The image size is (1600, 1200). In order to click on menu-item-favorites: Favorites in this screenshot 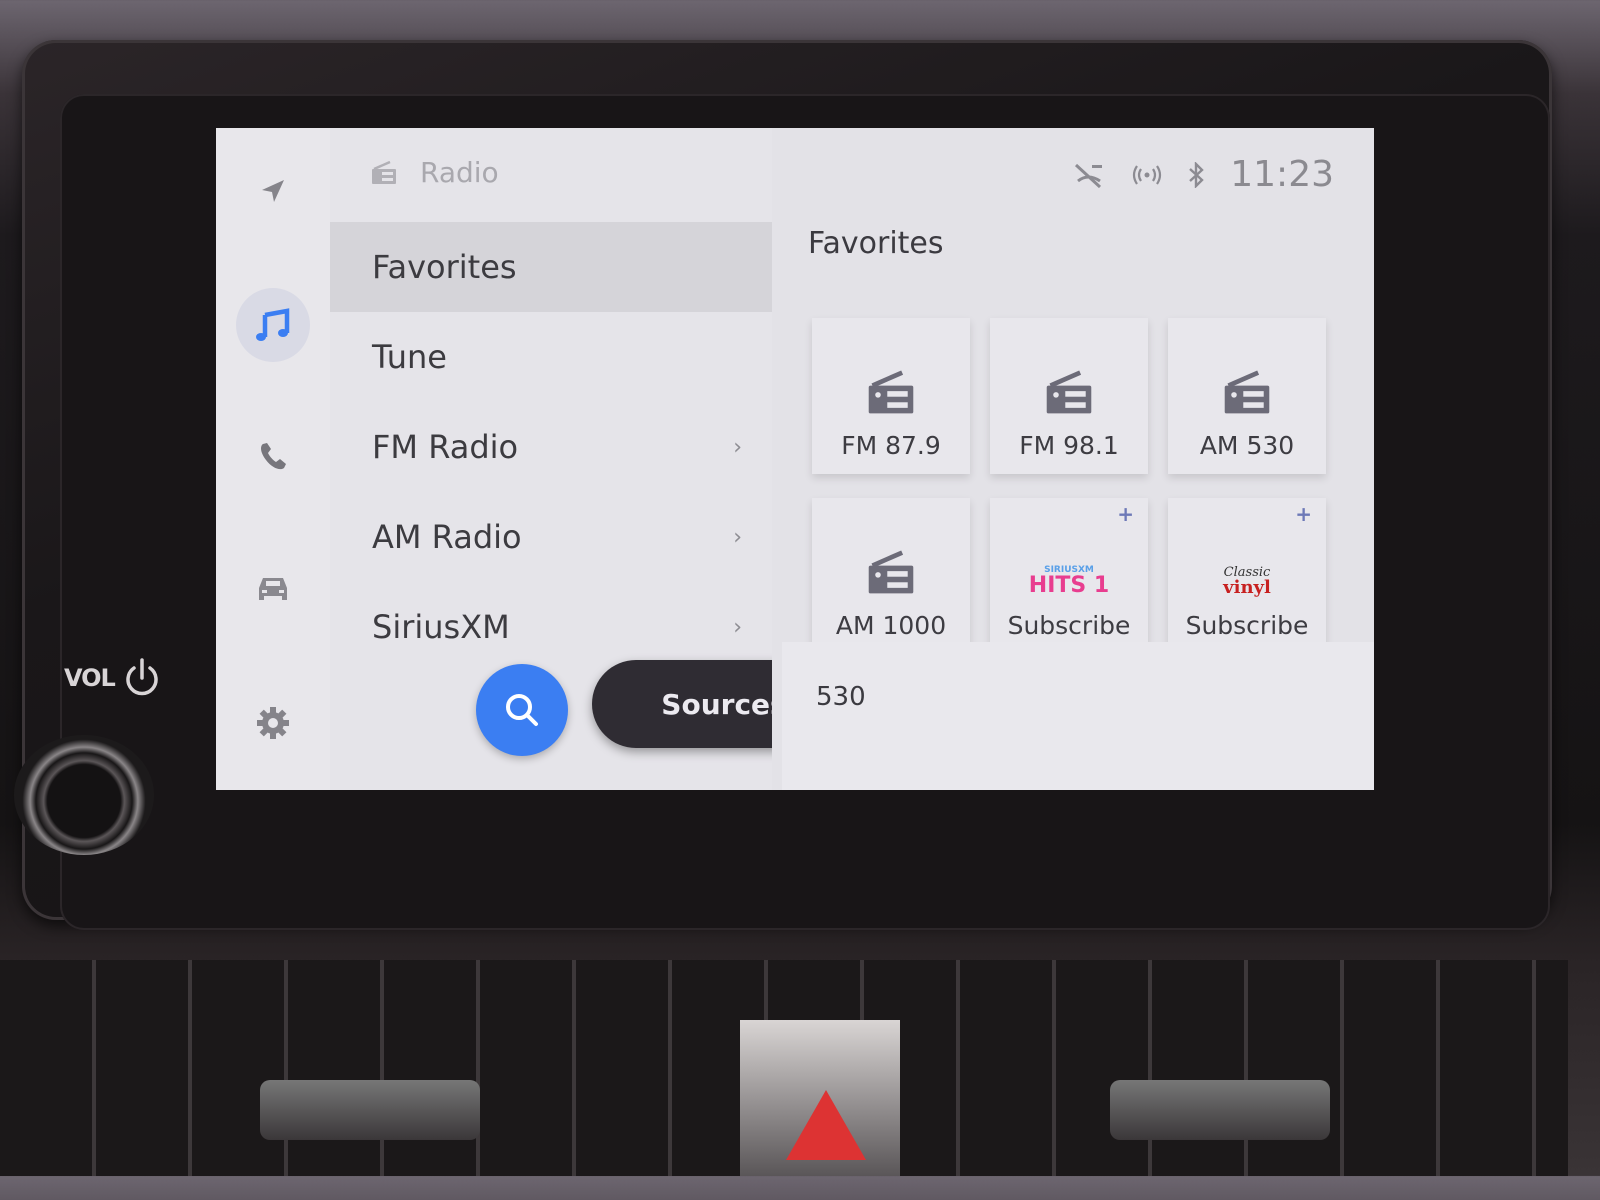, I will do `click(551, 267)`.